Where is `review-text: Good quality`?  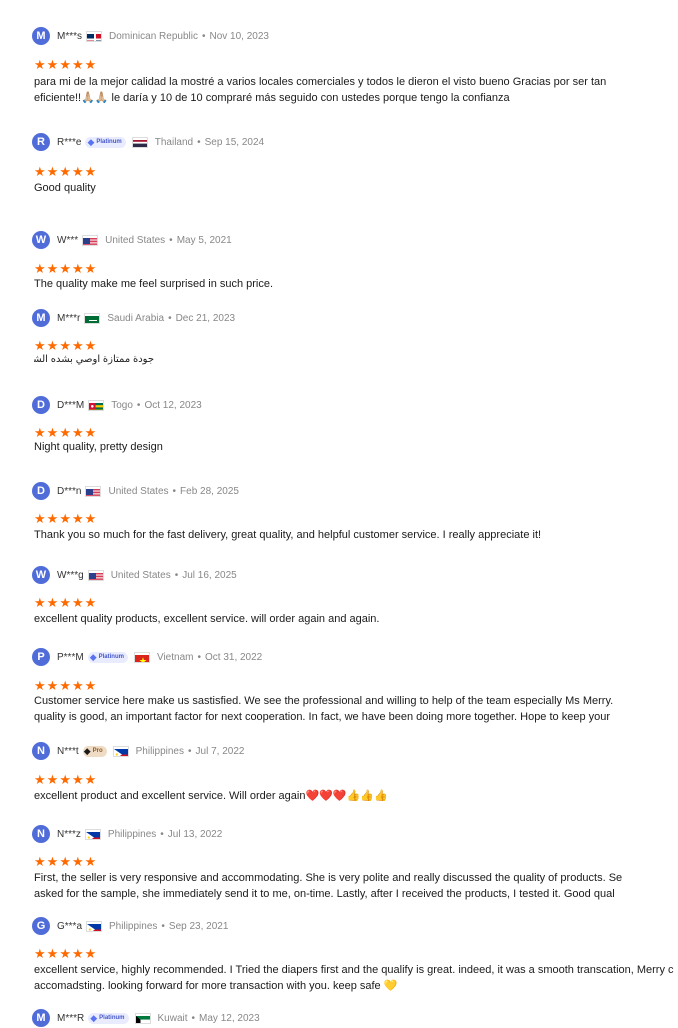 review-text: Good quality is located at coordinates (354, 188).